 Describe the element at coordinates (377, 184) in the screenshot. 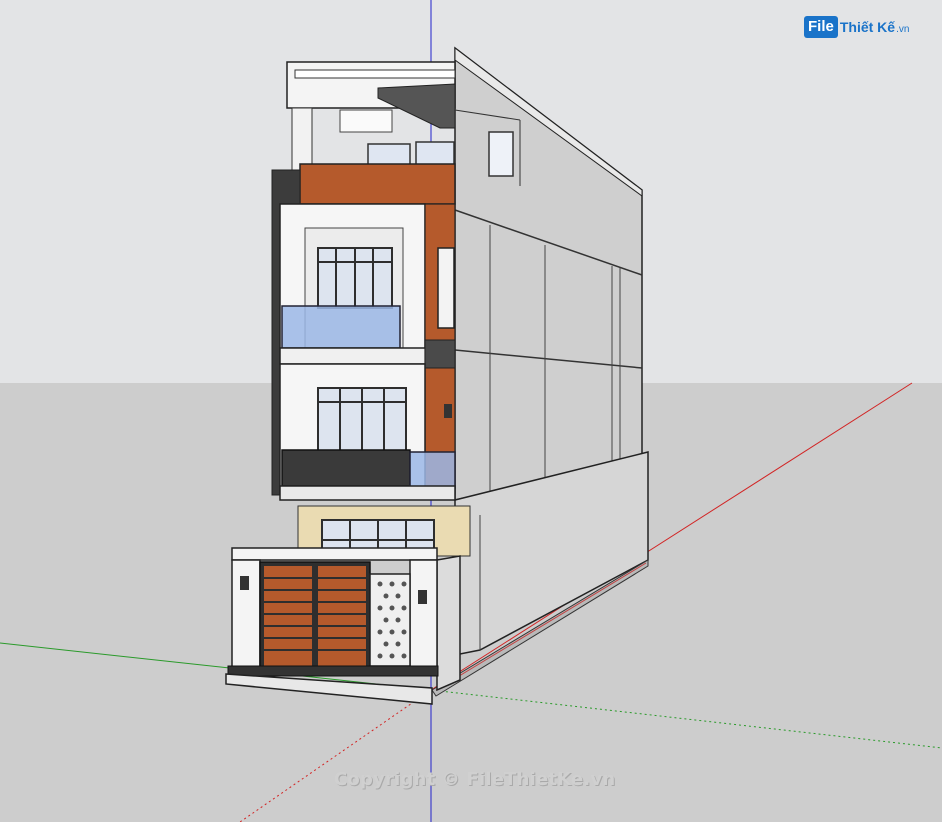

I see `wood-parapet` at that location.